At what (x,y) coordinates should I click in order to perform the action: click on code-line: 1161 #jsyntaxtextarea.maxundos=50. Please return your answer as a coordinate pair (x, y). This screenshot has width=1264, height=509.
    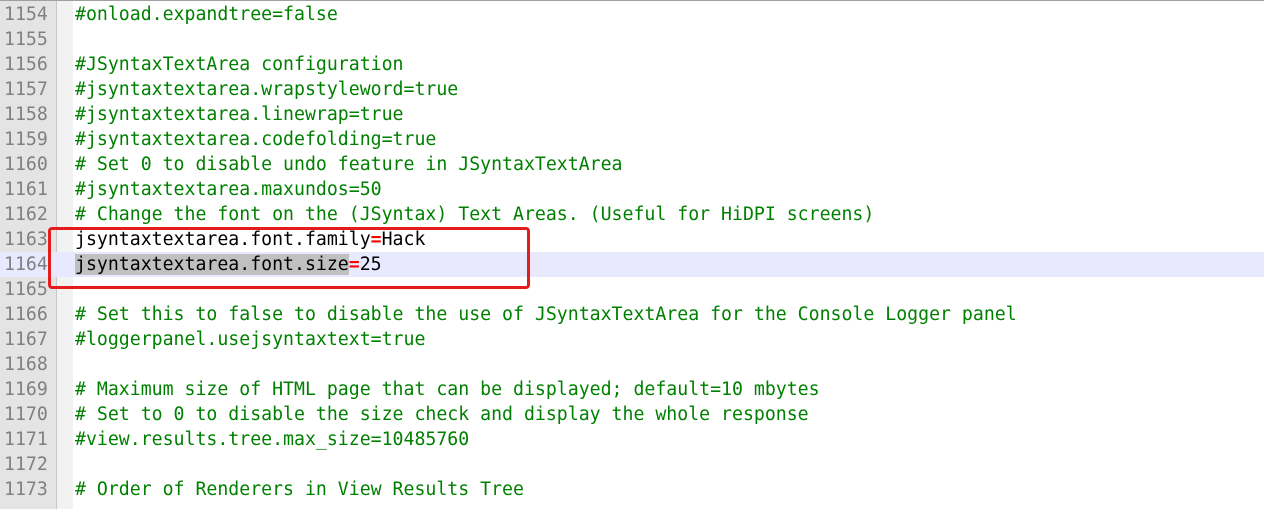
    Looking at the image, I should click on (632, 189).